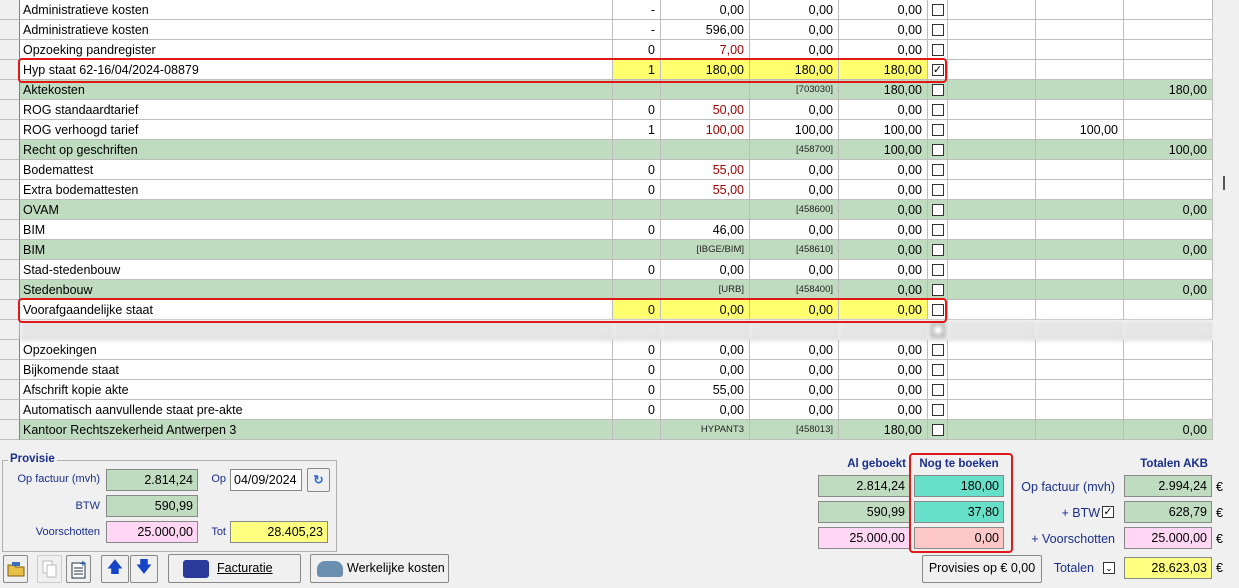 The width and height of the screenshot is (1239, 588). What do you see at coordinates (794, 250) in the screenshot?
I see `amount-cell: [458610]` at bounding box center [794, 250].